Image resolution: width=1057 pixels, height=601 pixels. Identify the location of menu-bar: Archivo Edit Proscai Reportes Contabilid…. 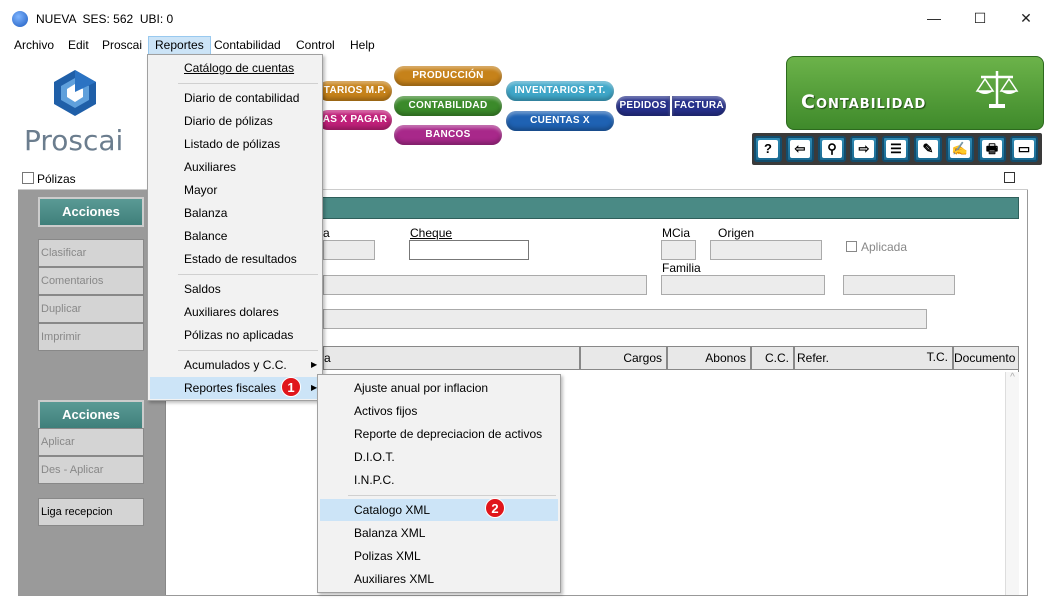
(528, 45).